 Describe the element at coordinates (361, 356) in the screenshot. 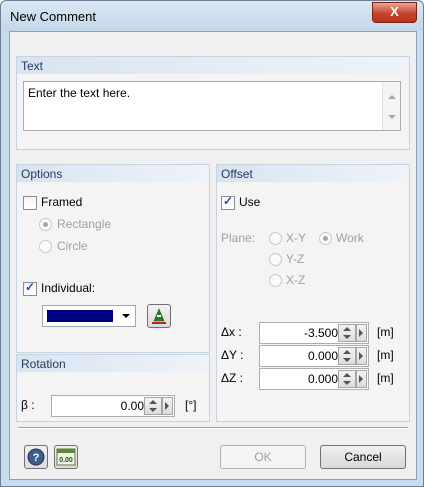

I see `dy-pick` at that location.